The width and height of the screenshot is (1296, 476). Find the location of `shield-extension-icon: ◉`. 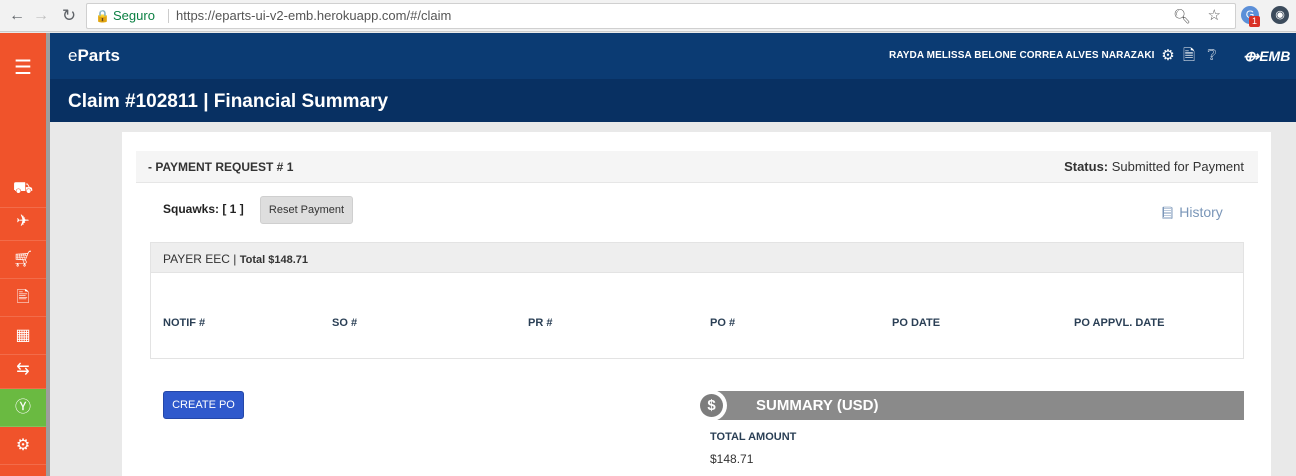

shield-extension-icon: ◉ is located at coordinates (1280, 15).